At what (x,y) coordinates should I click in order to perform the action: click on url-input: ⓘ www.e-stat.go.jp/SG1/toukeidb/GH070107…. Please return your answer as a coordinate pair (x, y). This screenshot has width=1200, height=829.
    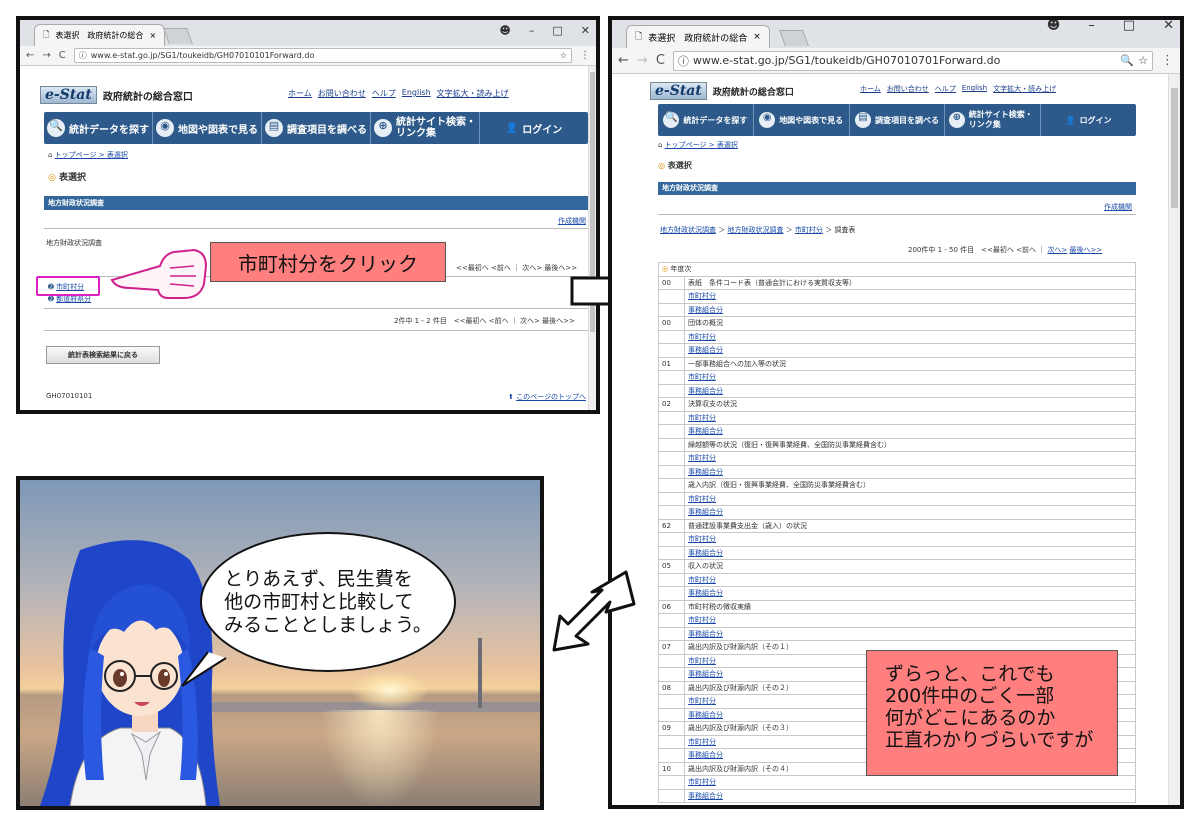
    Looking at the image, I should click on (912, 60).